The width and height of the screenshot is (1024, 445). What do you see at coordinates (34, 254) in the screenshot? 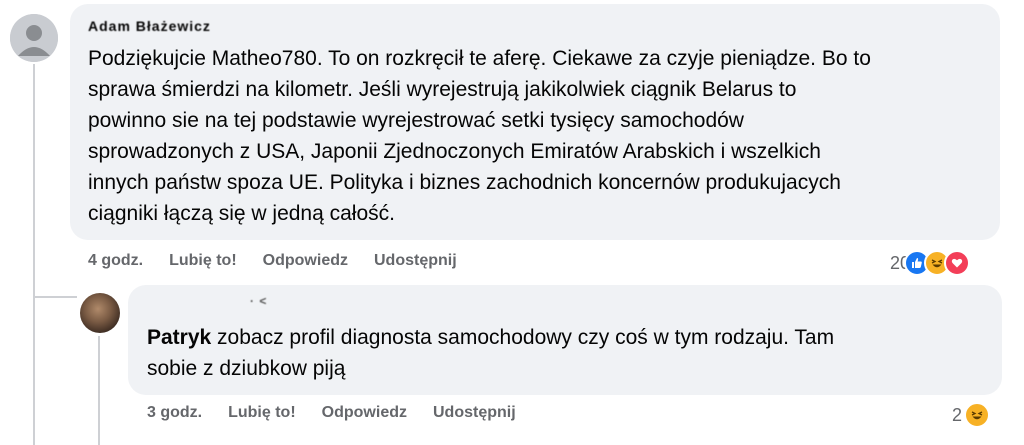
I see `thread-line-vertical` at bounding box center [34, 254].